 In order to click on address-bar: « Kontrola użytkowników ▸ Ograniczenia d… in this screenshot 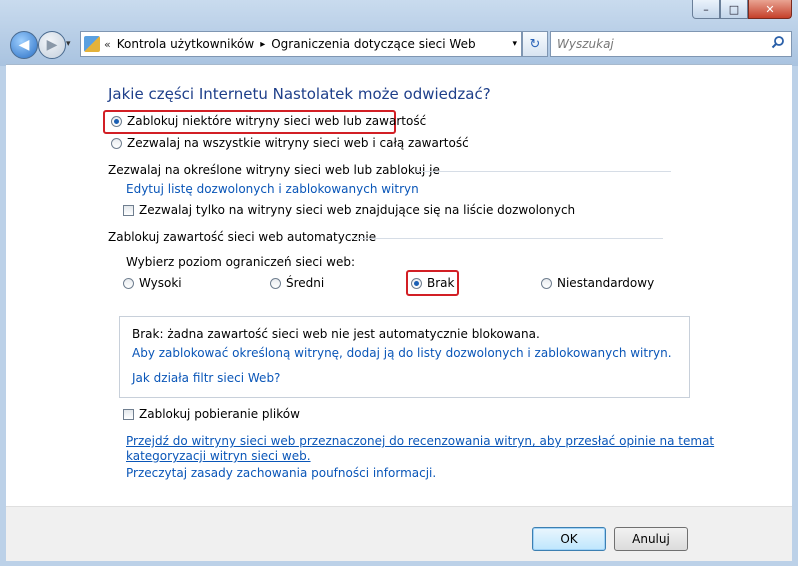, I will do `click(301, 44)`.